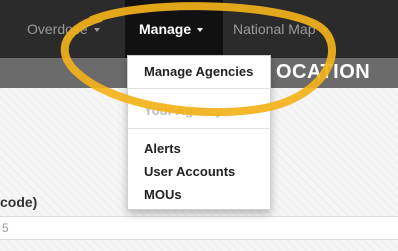  I want to click on menu-item-alerts: Alerts, so click(162, 148).